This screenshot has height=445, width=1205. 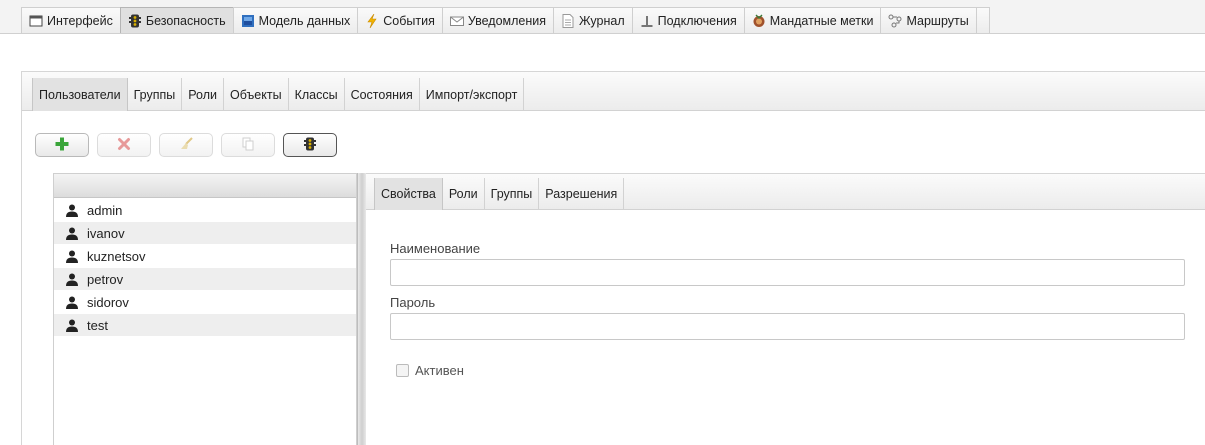 I want to click on tab-groups: Группы, so click(x=155, y=94).